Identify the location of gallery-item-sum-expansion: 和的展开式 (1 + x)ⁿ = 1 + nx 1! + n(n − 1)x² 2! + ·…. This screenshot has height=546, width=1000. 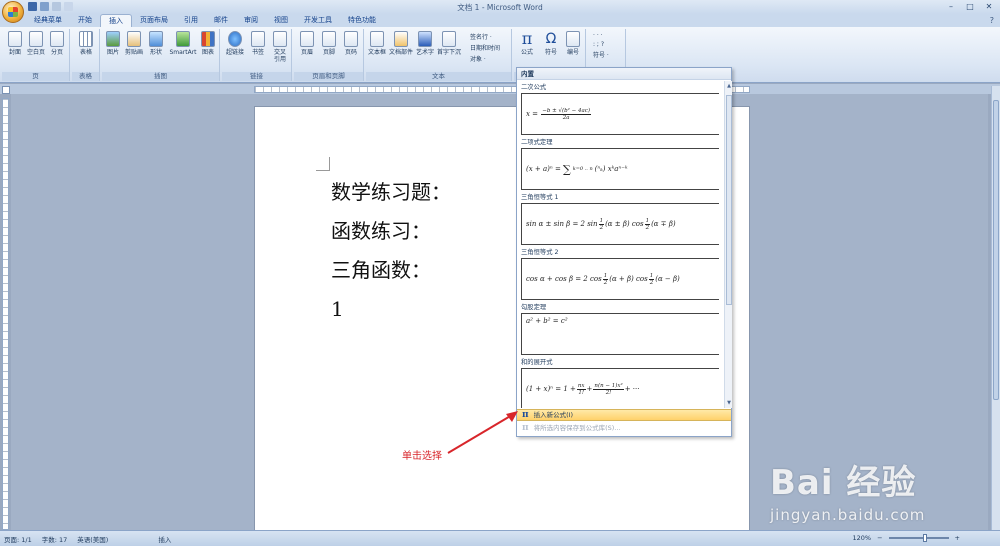
(620, 382).